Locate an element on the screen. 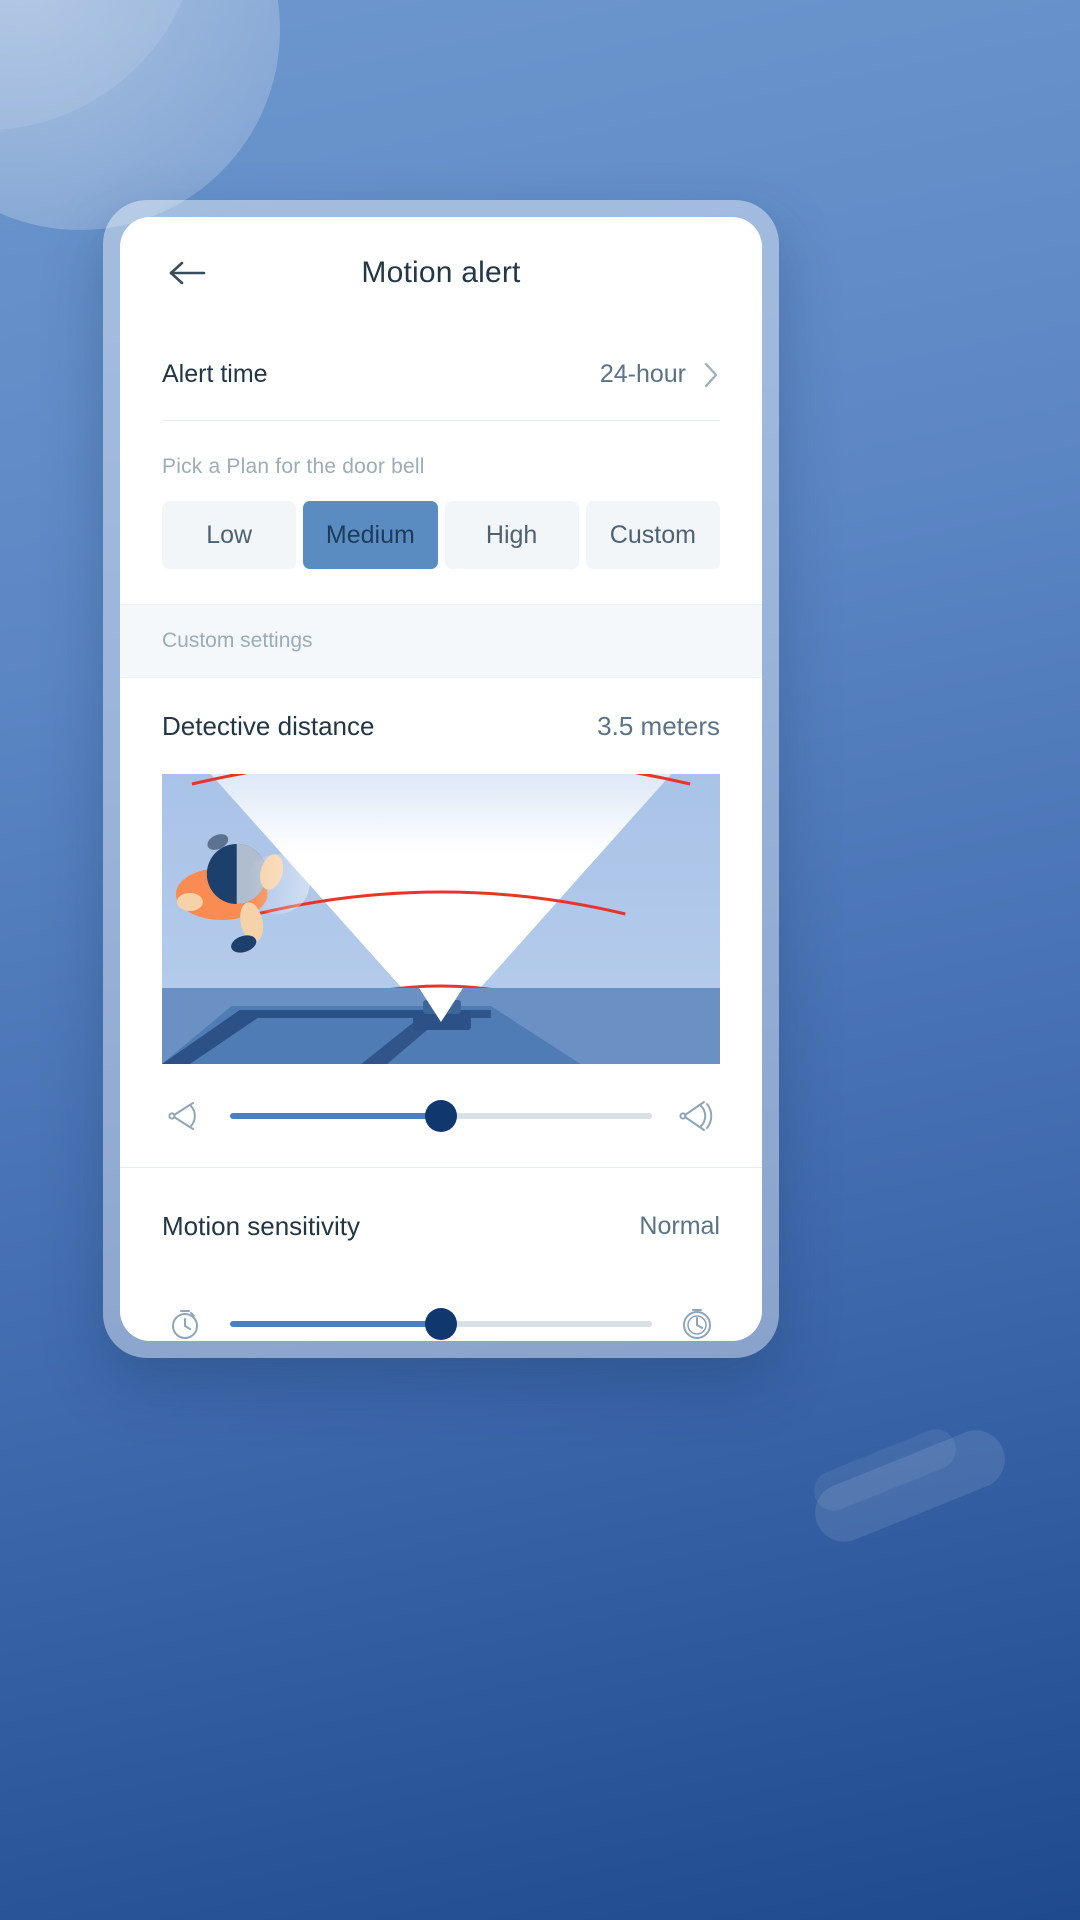 This screenshot has height=1920, width=1080. alert-time-label: Alert time is located at coordinates (215, 374).